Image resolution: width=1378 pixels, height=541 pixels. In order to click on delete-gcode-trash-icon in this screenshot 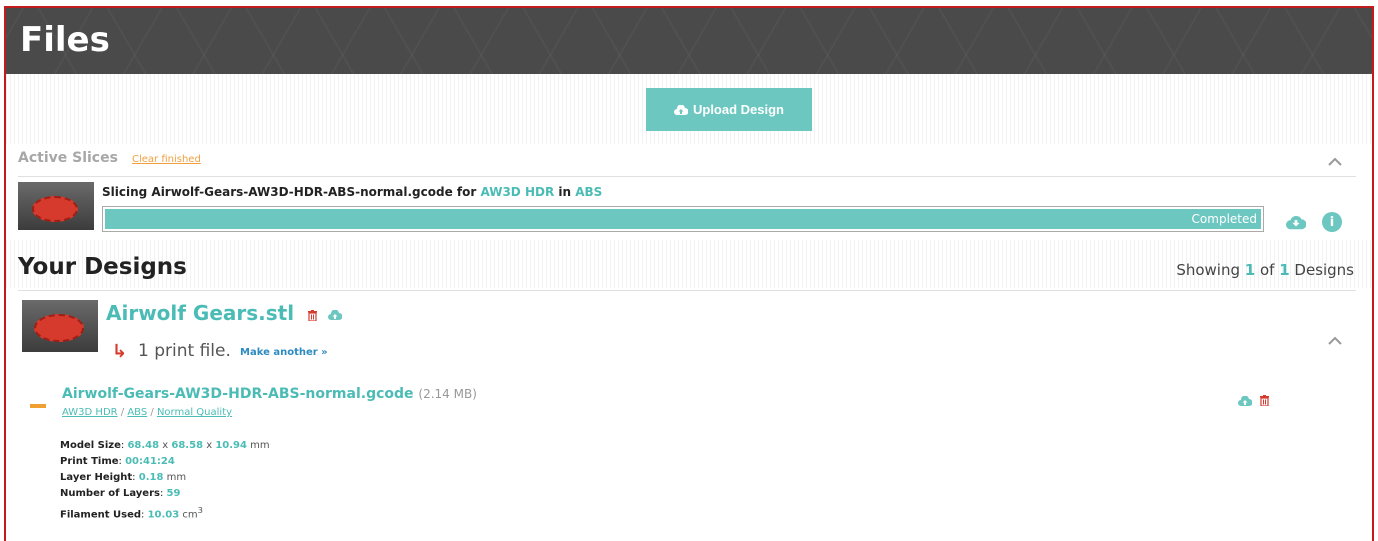, I will do `click(1264, 400)`.